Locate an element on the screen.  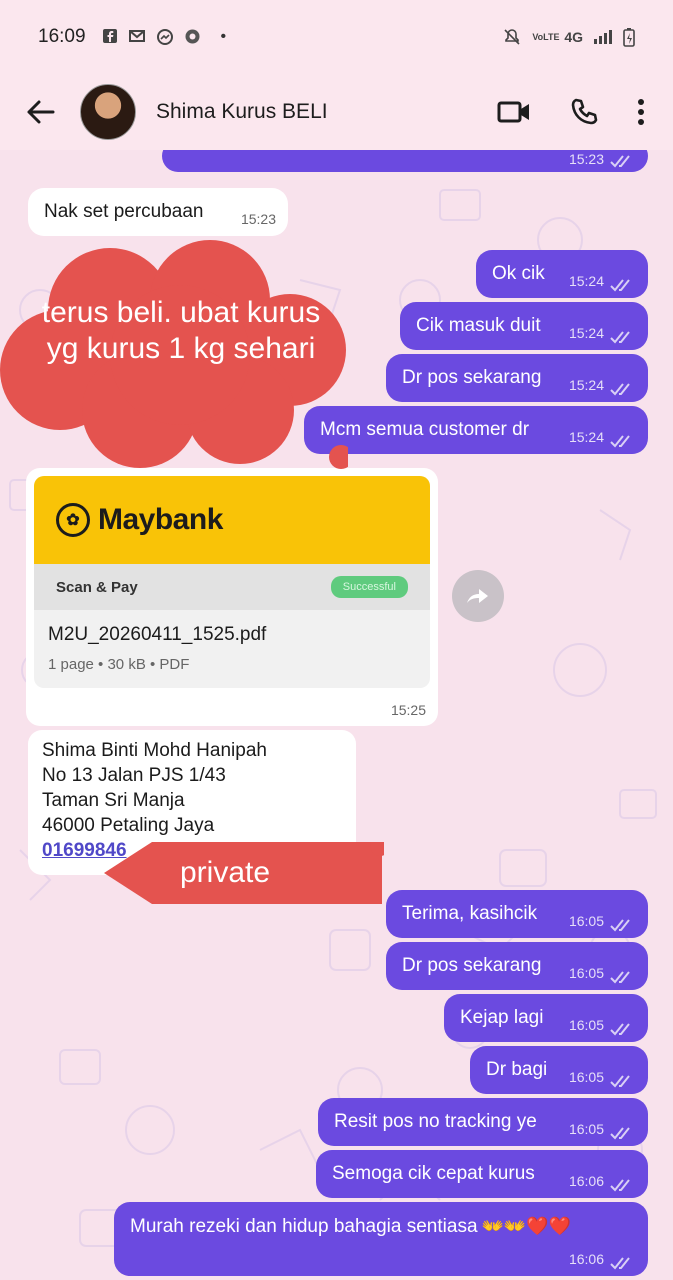
status-time: 16:09 is located at coordinates (62, 36).